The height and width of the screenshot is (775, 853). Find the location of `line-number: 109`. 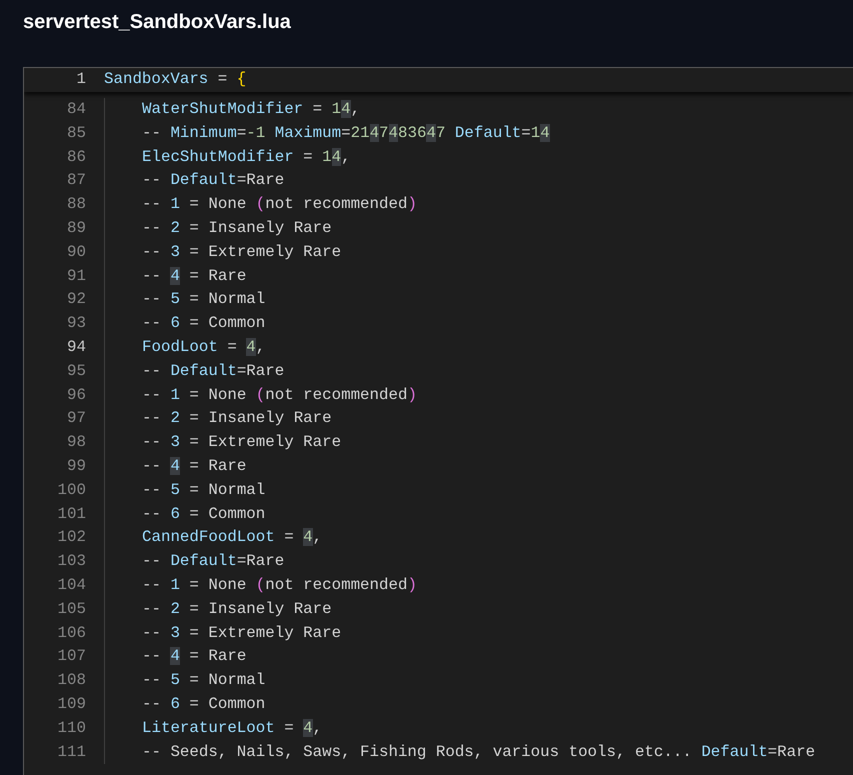

line-number: 109 is located at coordinates (71, 704).